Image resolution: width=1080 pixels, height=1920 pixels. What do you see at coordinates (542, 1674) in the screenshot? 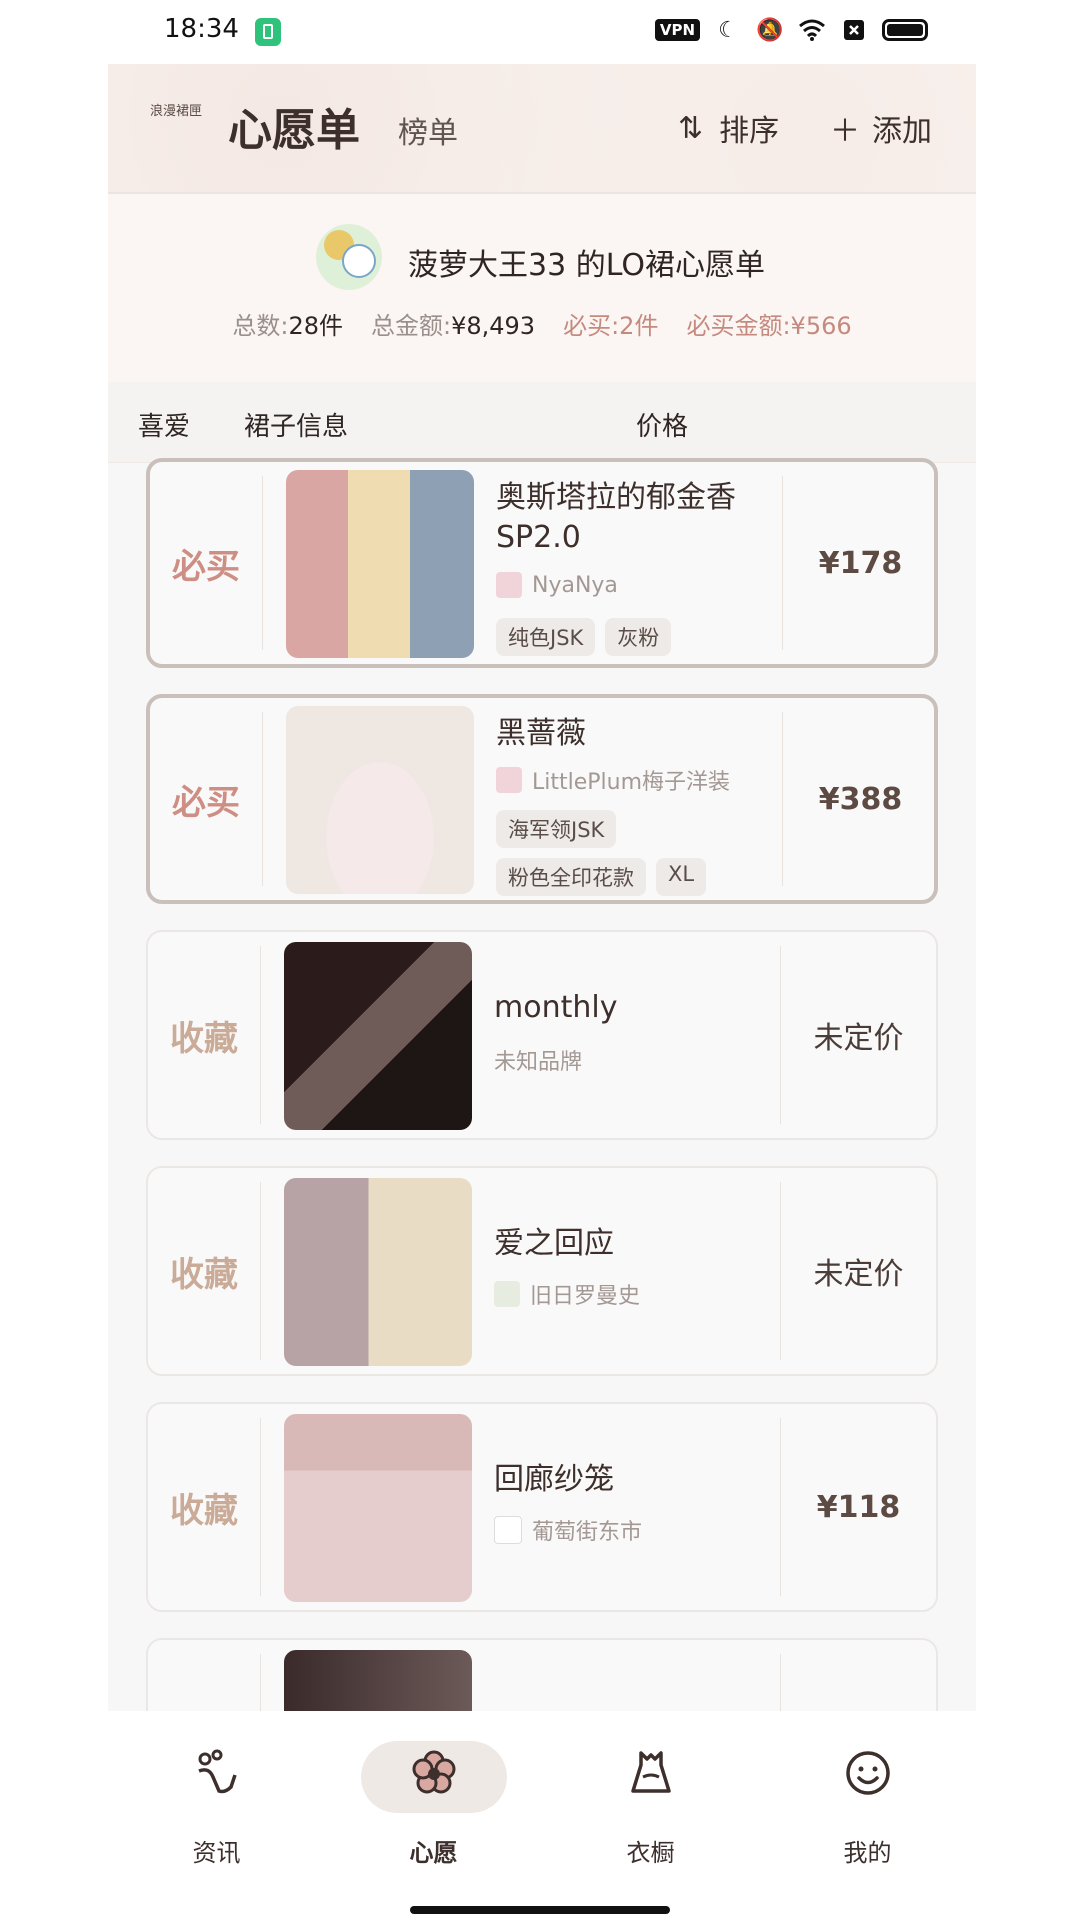
I see `wishlist-item-partial` at bounding box center [542, 1674].